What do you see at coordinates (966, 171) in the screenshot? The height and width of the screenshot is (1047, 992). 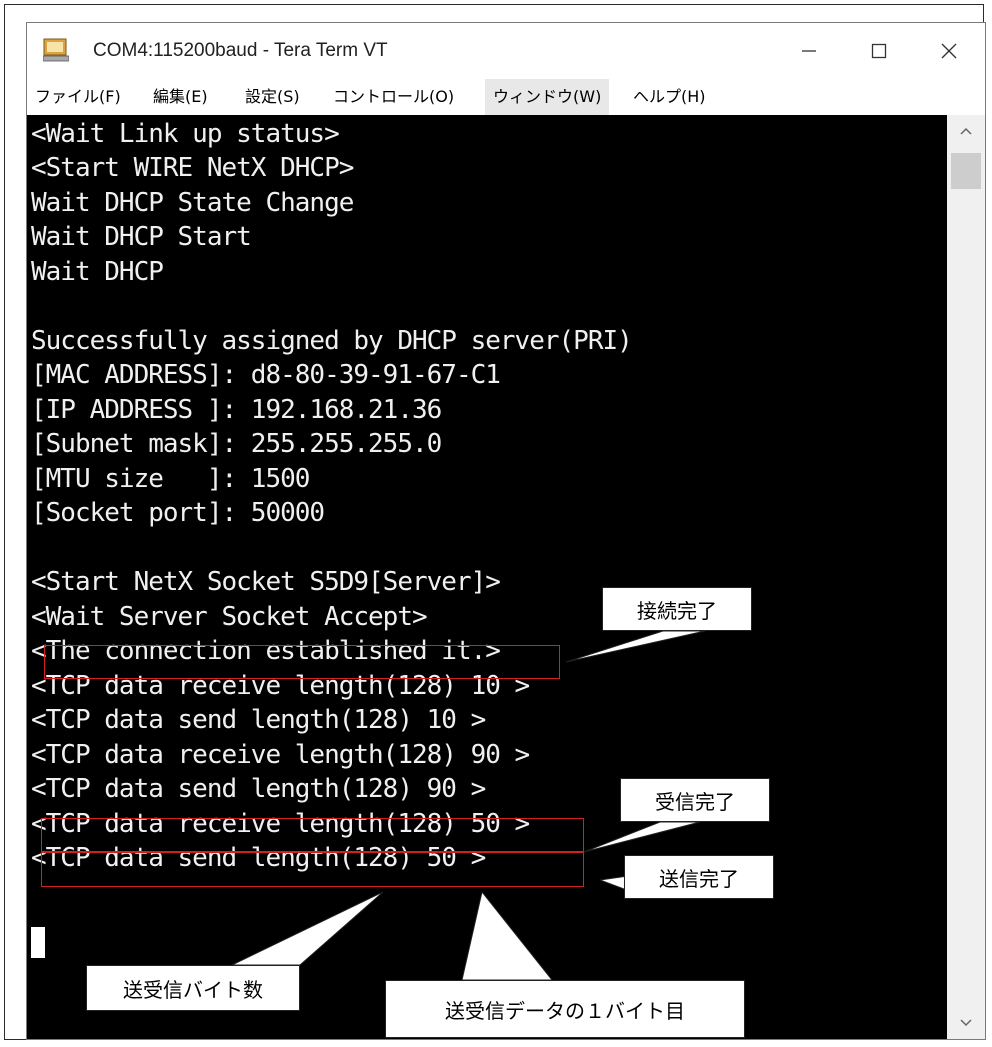 I see `scroll-thumb` at bounding box center [966, 171].